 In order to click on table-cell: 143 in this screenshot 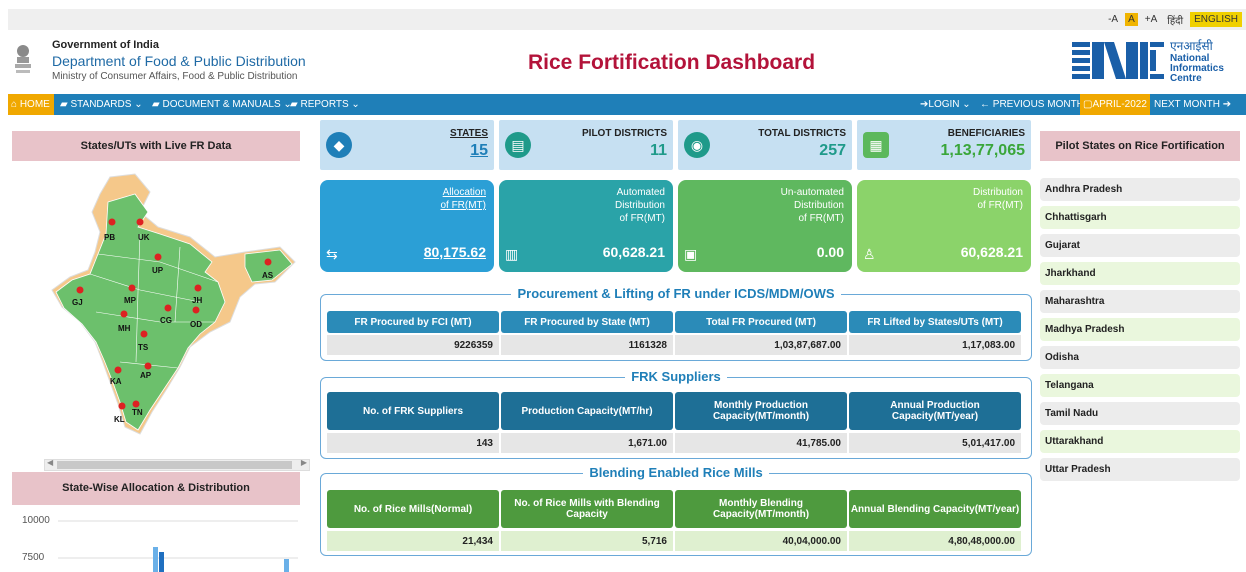, I will do `click(413, 443)`.